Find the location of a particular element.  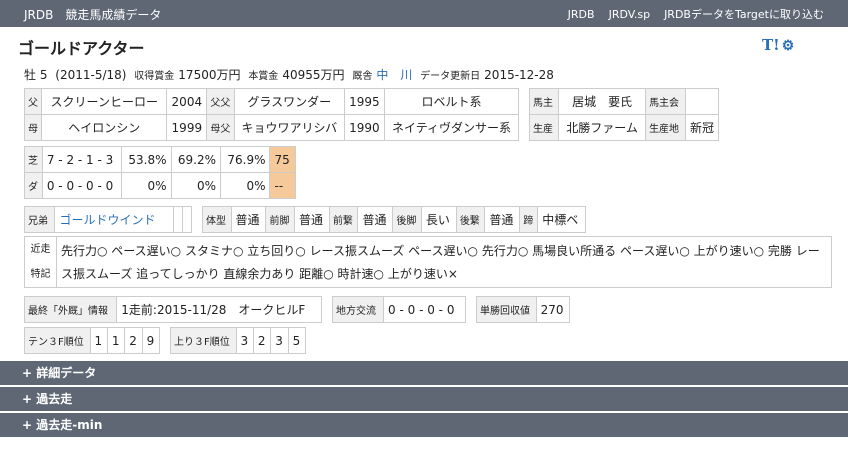

main-prize-value: 40955万円 is located at coordinates (313, 75).